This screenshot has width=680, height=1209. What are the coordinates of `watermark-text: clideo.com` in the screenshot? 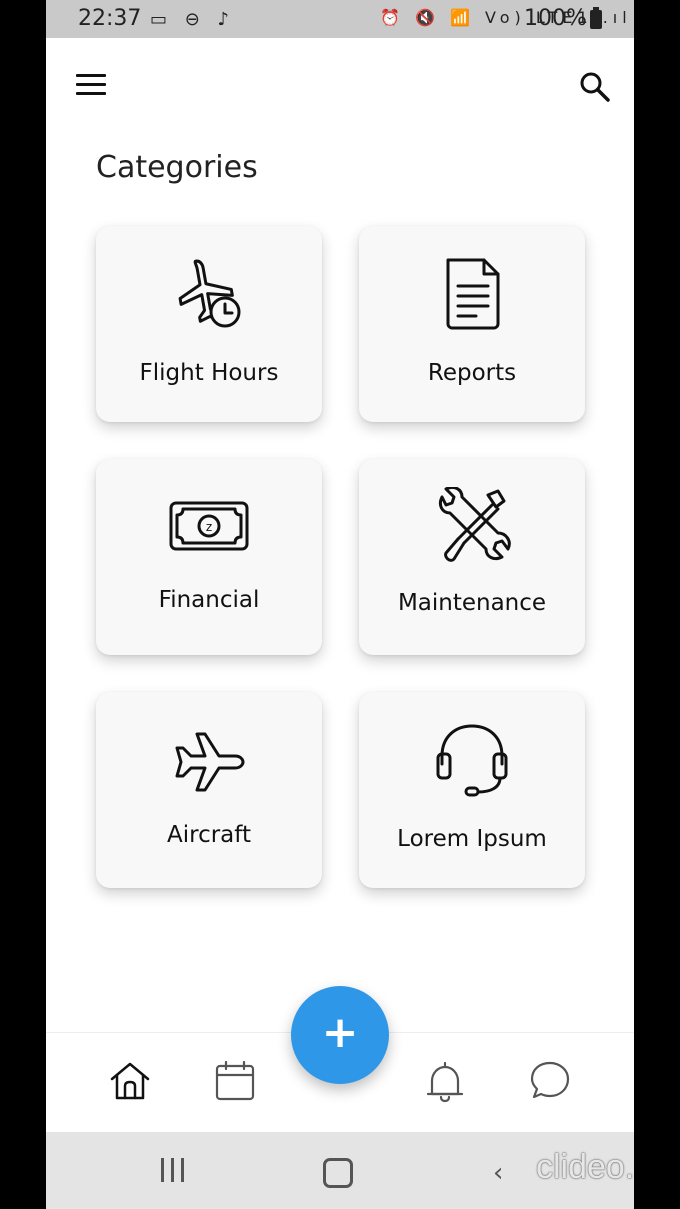 It's located at (585, 1167).